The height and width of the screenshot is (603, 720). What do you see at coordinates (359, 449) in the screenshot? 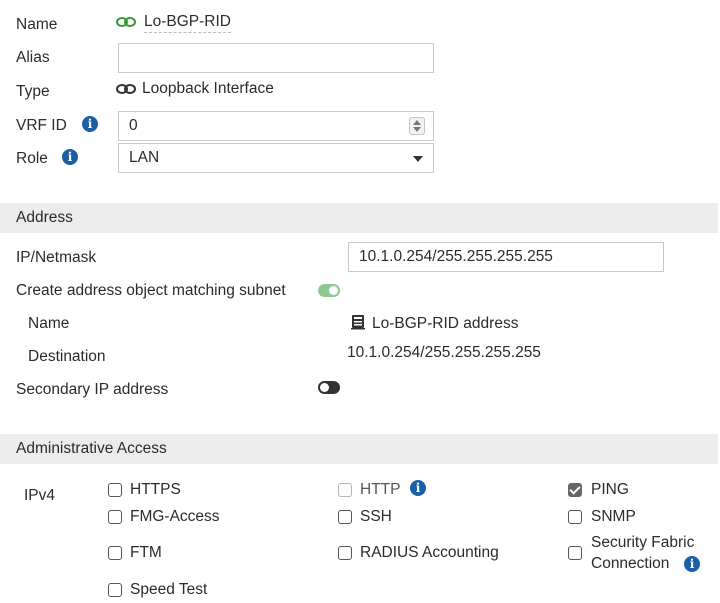
I see `section-header-administrative-access: Administrative Access` at bounding box center [359, 449].